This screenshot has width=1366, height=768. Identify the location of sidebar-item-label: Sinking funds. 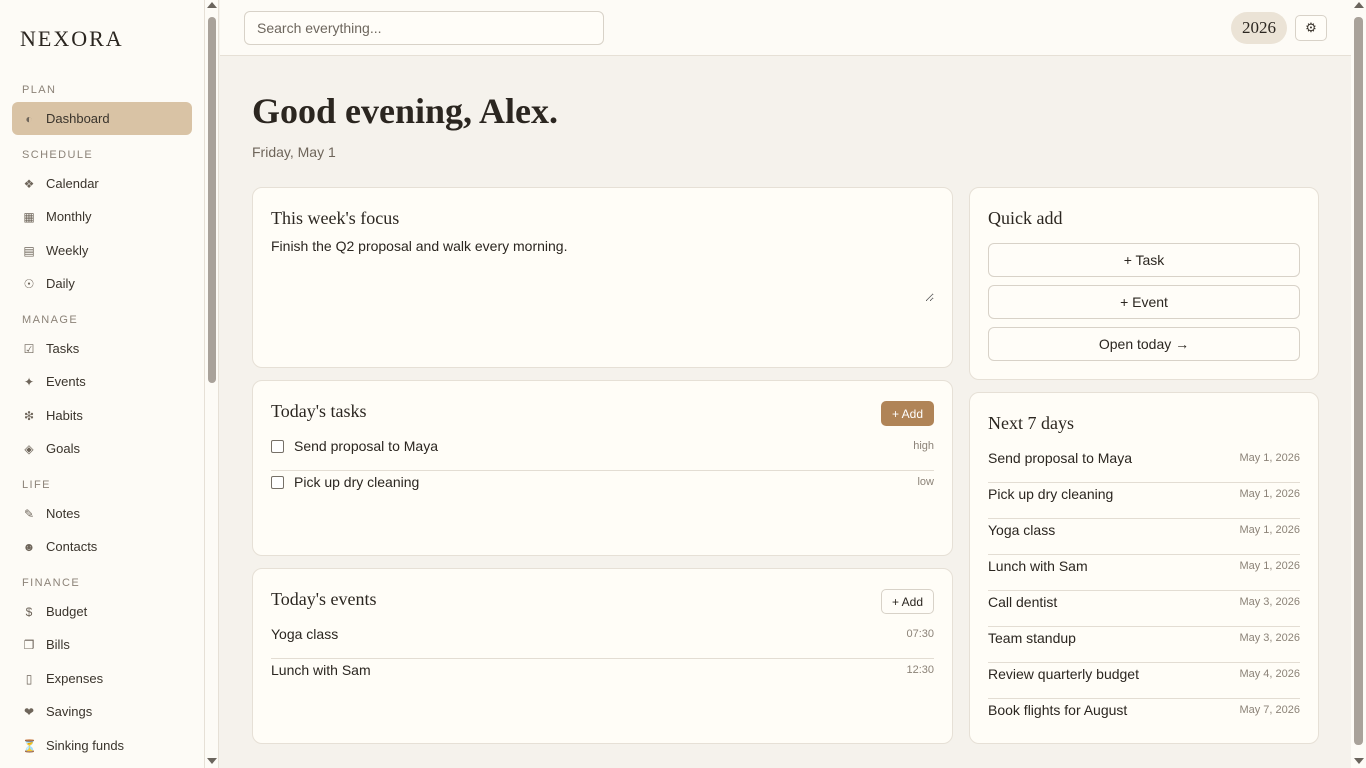
(85, 745).